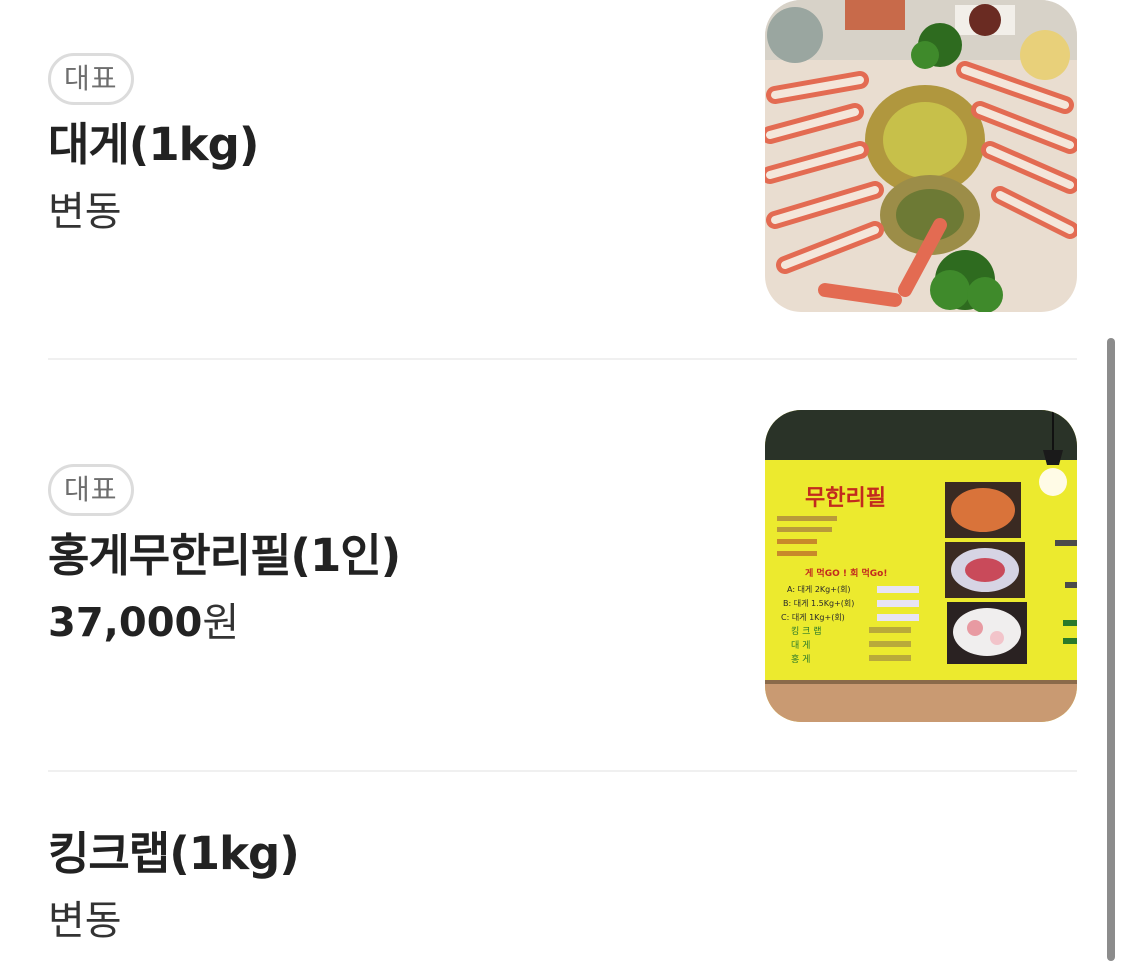 The image size is (1125, 961). Describe the element at coordinates (813, 617) in the screenshot. I see `menu-board-option: C: 대게 1Kg+(회)` at that location.